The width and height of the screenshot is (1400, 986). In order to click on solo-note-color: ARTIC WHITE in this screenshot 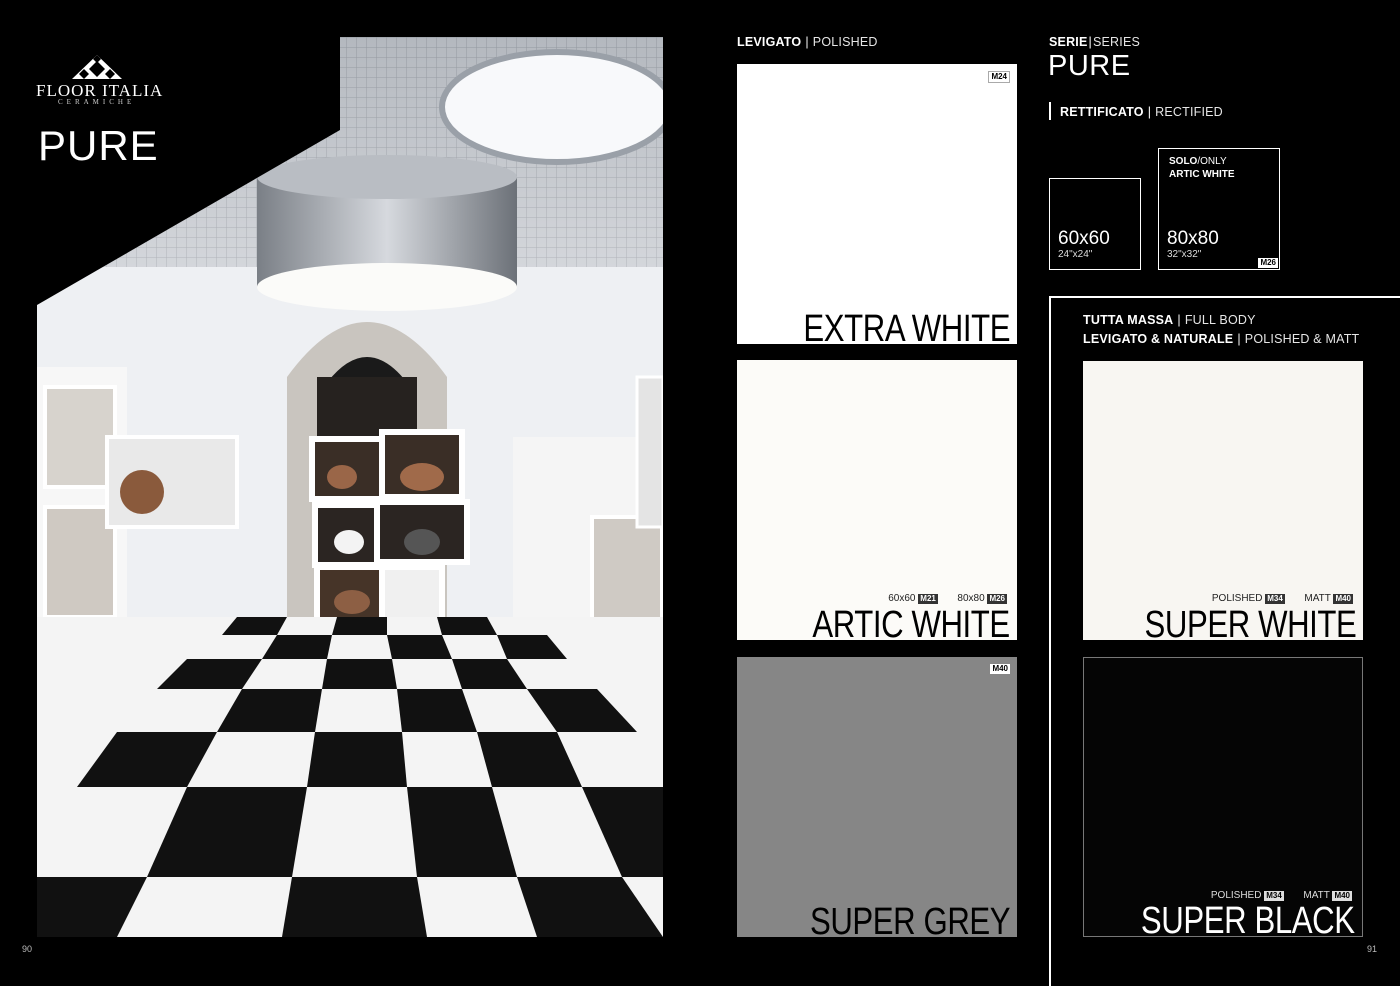, I will do `click(1202, 174)`.